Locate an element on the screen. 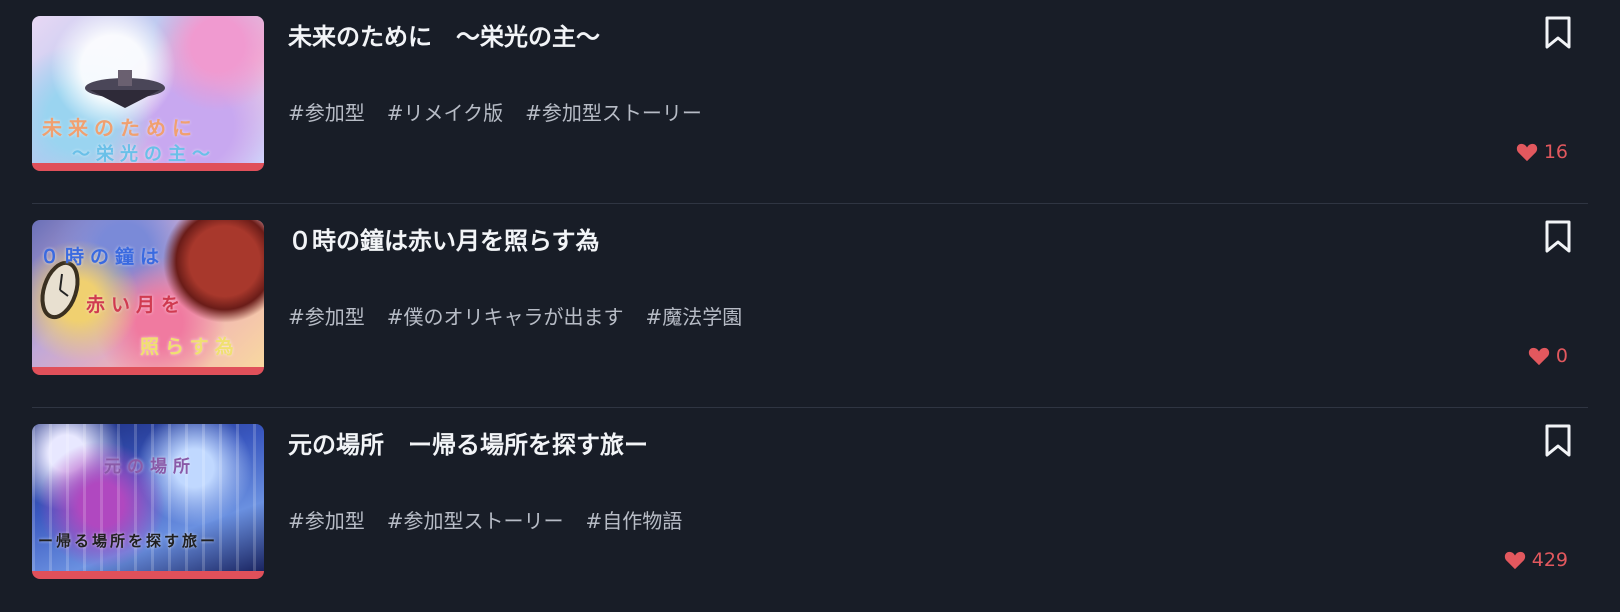  story-title: ０時の鐘は赤い月を照らす為 is located at coordinates (444, 238).